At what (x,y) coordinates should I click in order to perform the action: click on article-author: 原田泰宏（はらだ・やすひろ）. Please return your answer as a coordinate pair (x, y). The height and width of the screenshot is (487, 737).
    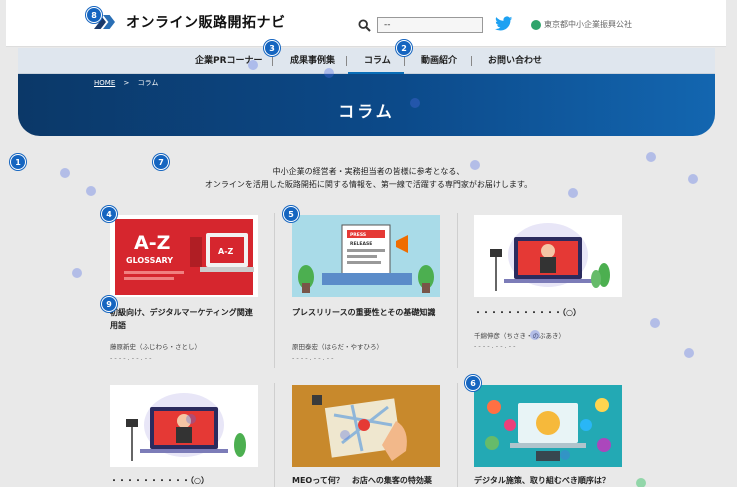
    Looking at the image, I should click on (337, 347).